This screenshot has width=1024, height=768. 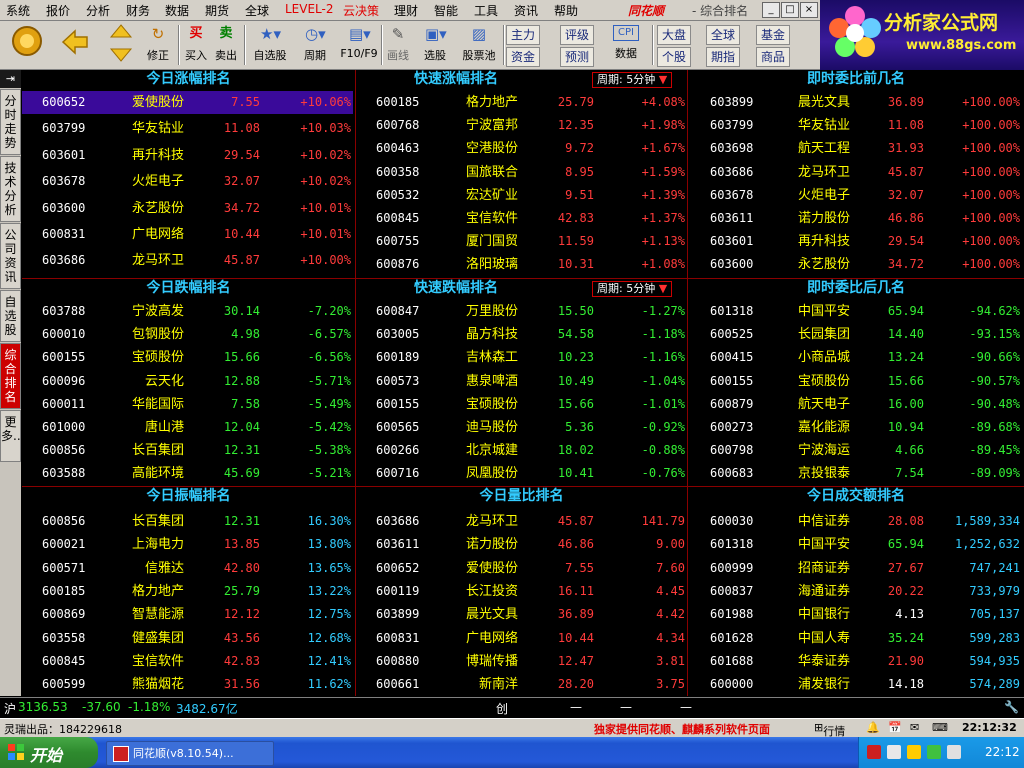 What do you see at coordinates (270, 44) in the screenshot?
I see `watchlist-button: ★▾ 自选股` at bounding box center [270, 44].